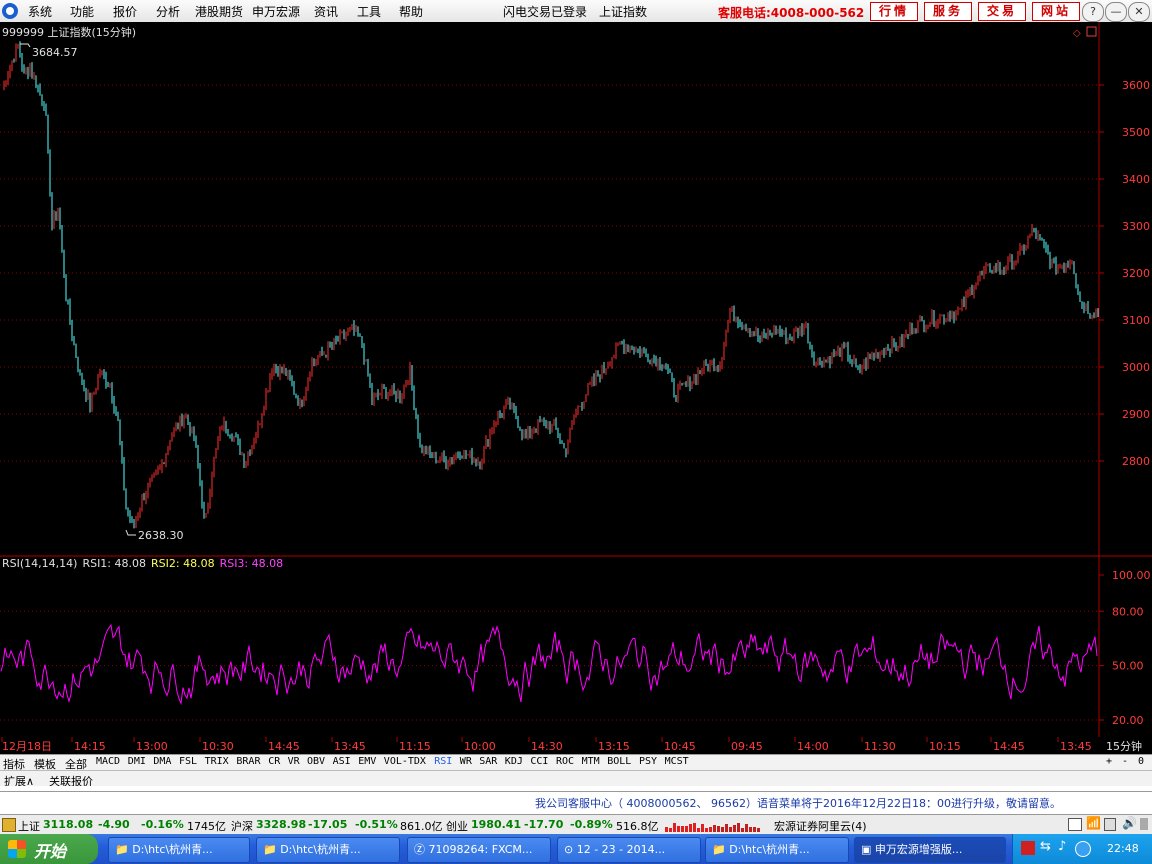  I want to click on tray-status-icon, so click(1083, 849).